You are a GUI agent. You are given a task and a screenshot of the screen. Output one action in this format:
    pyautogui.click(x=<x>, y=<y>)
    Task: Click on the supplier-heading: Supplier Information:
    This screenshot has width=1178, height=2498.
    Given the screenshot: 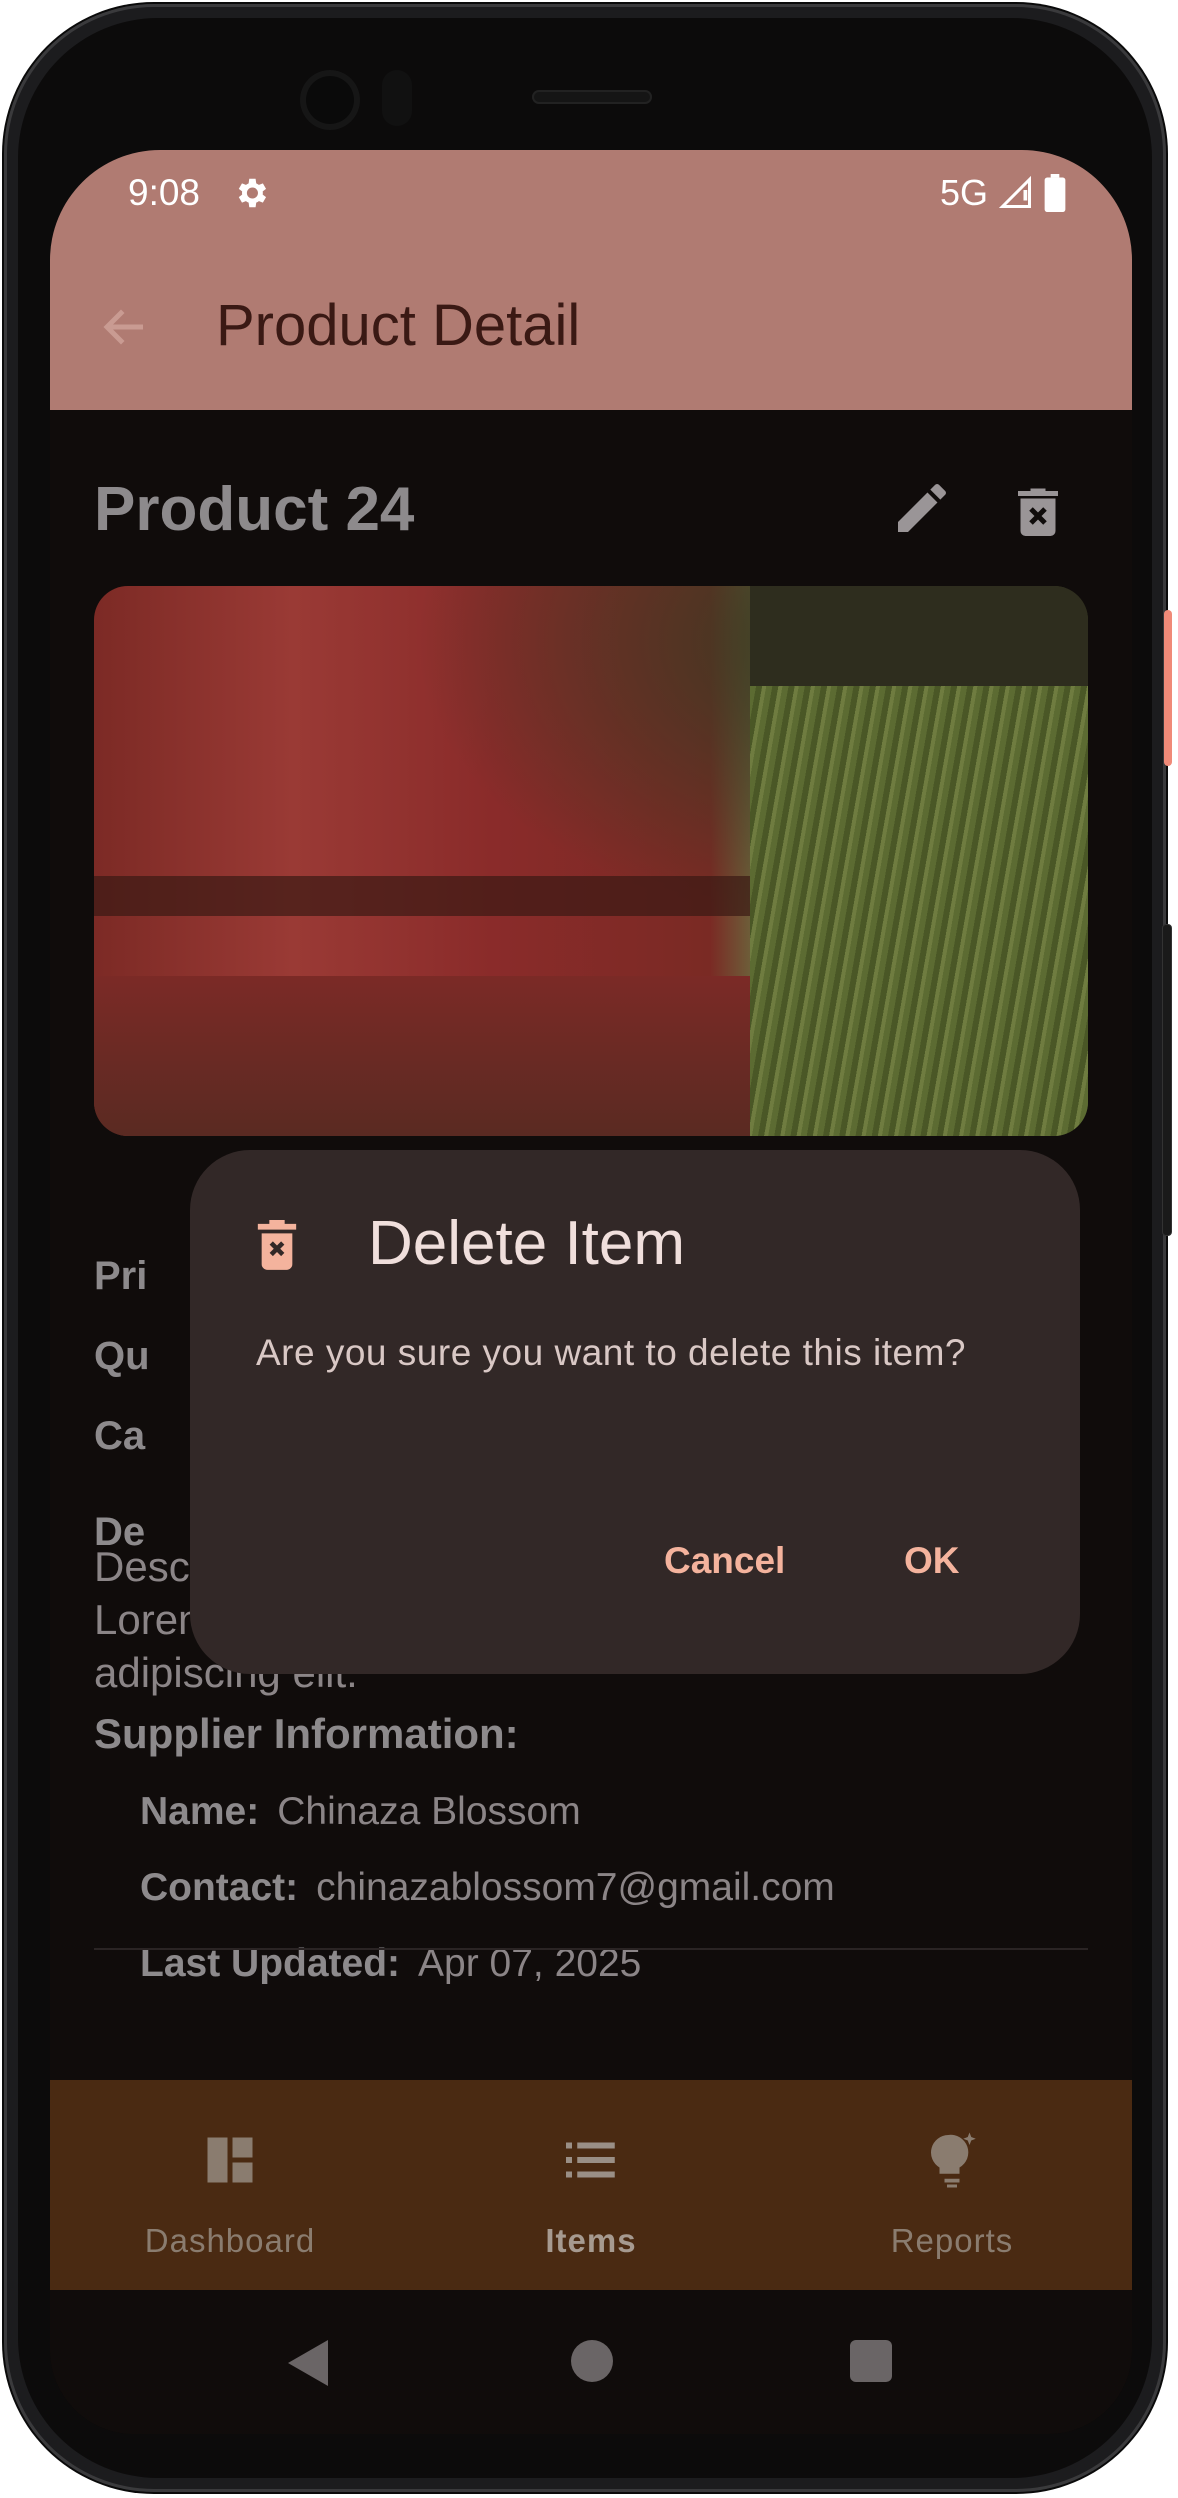 What is the action you would take?
    pyautogui.click(x=306, y=1733)
    